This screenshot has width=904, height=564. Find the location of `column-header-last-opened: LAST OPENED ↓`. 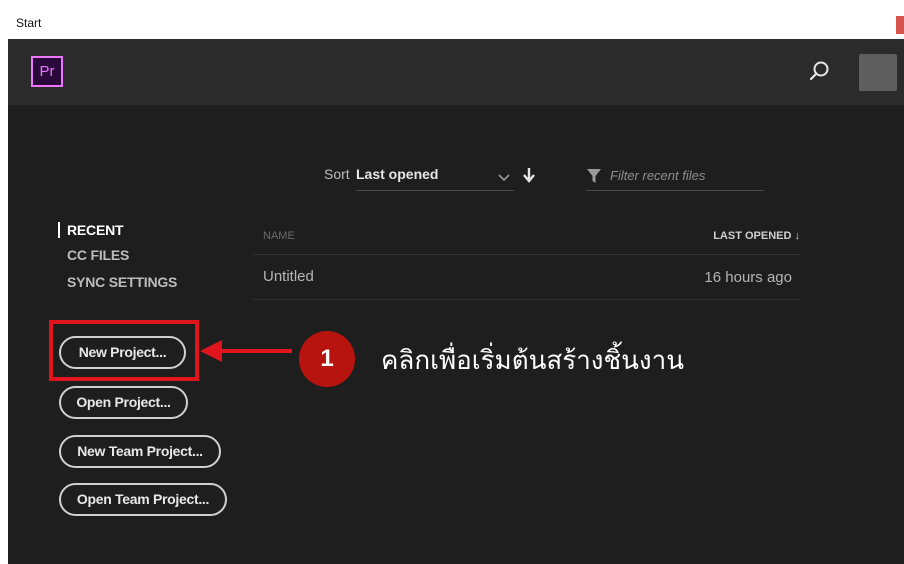

column-header-last-opened: LAST OPENED ↓ is located at coordinates (756, 236).